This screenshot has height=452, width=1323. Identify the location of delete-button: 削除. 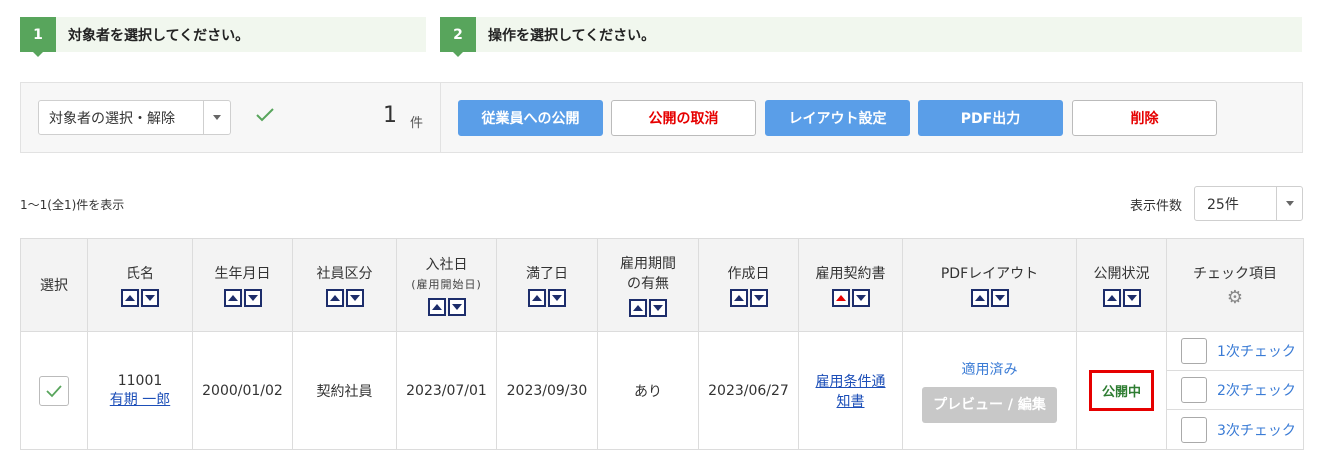
(1144, 118).